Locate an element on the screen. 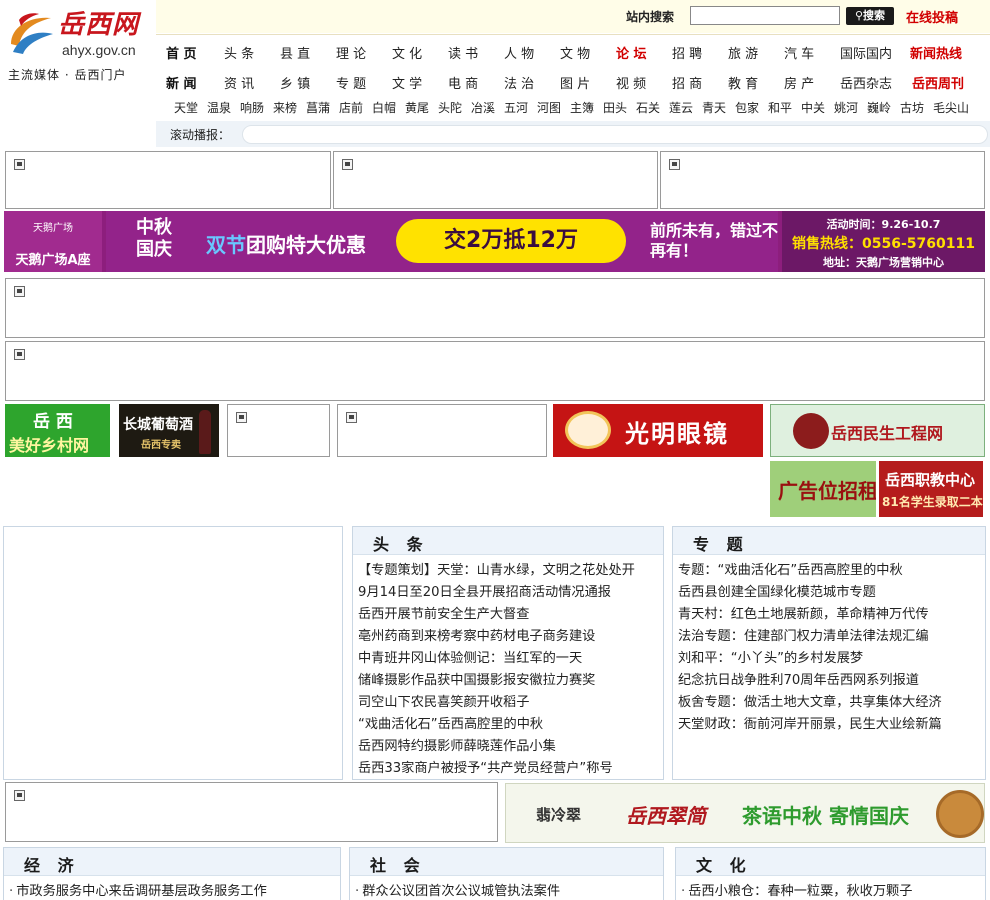 The width and height of the screenshot is (990, 900). nav-link-row3-11: 河图 is located at coordinates (549, 107).